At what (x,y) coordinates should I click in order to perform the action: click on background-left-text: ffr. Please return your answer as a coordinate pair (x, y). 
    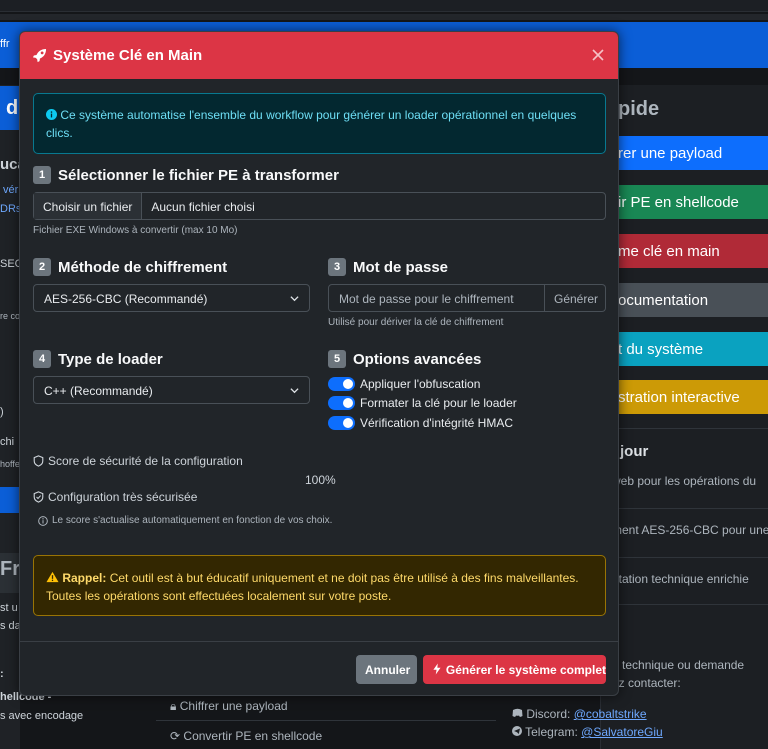
    Looking at the image, I should click on (5, 44).